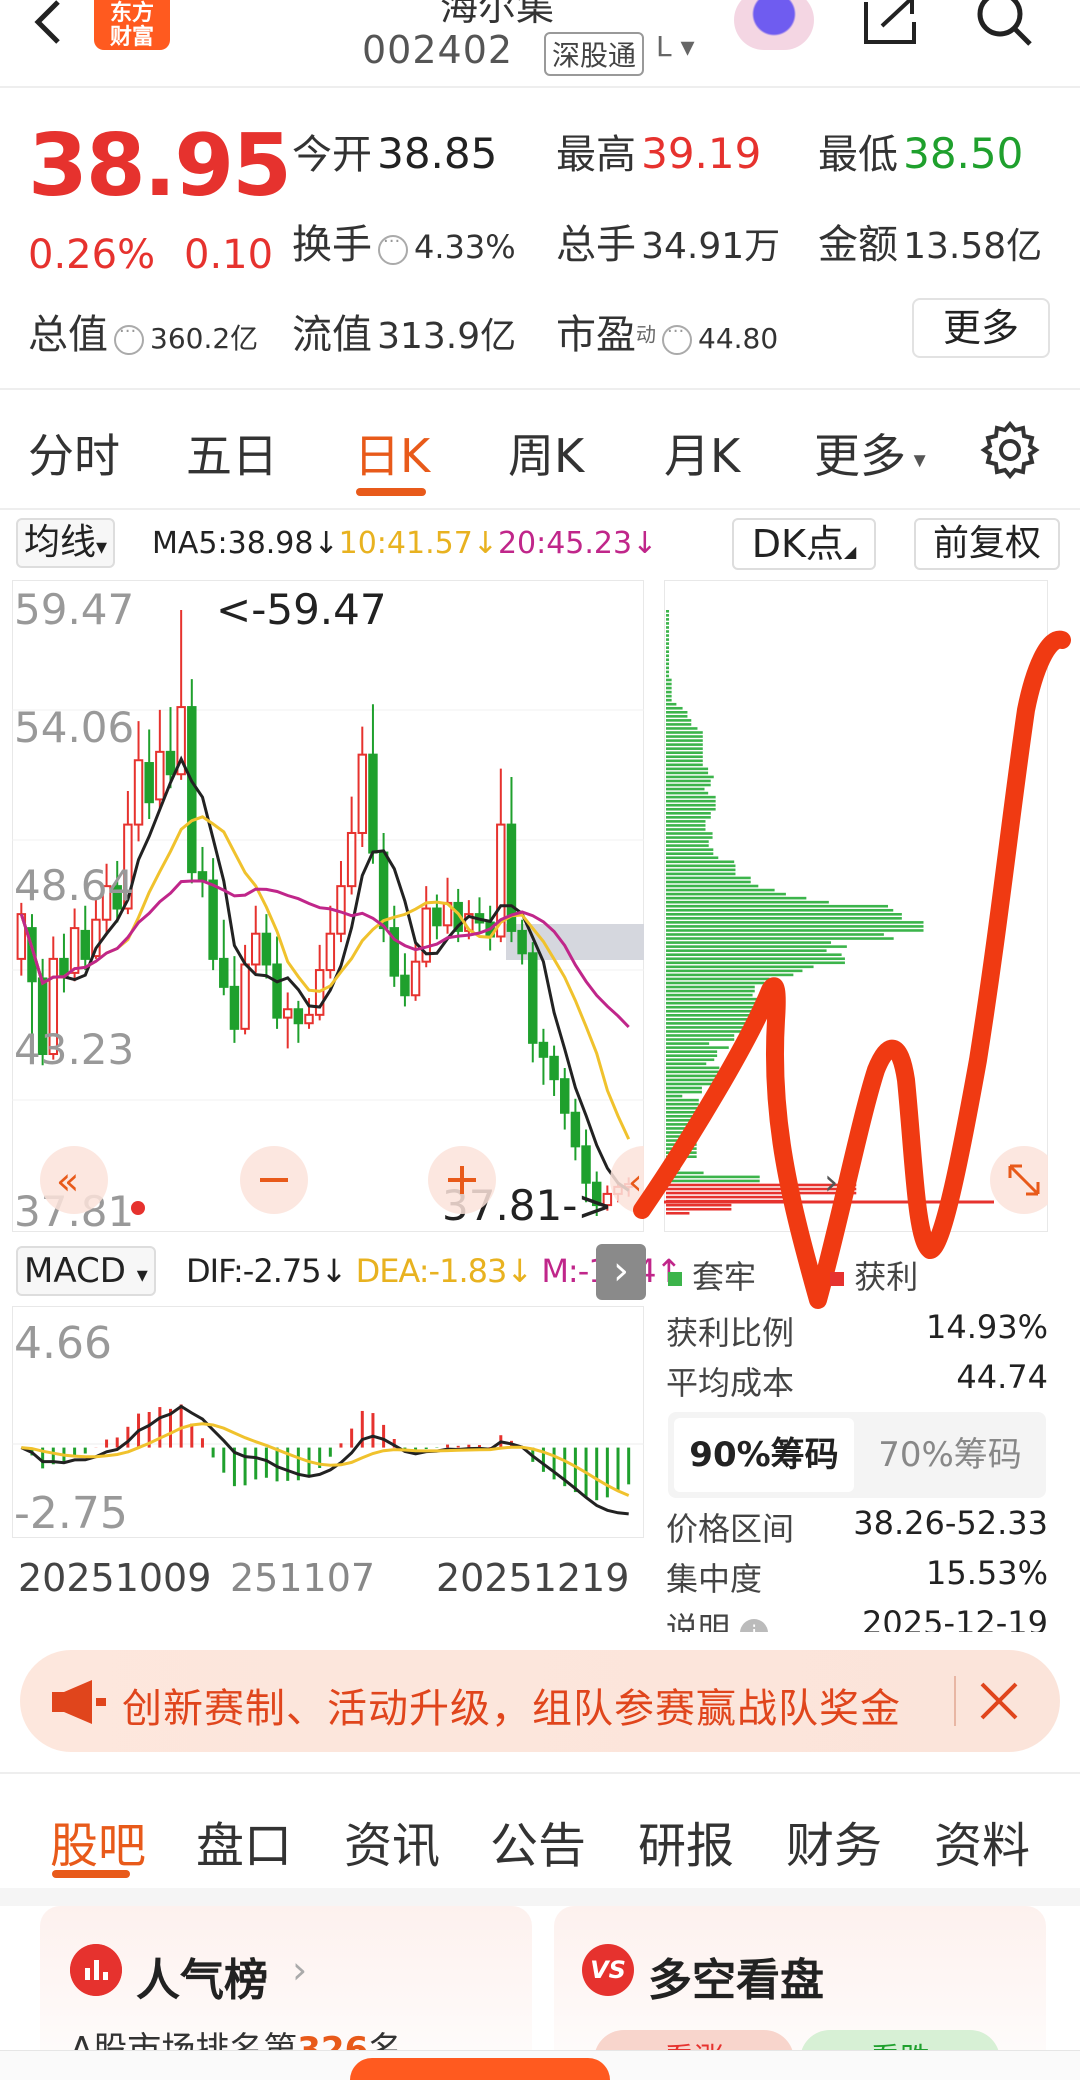 The image size is (1080, 2080). I want to click on ma-select: 均线▾, so click(66, 543).